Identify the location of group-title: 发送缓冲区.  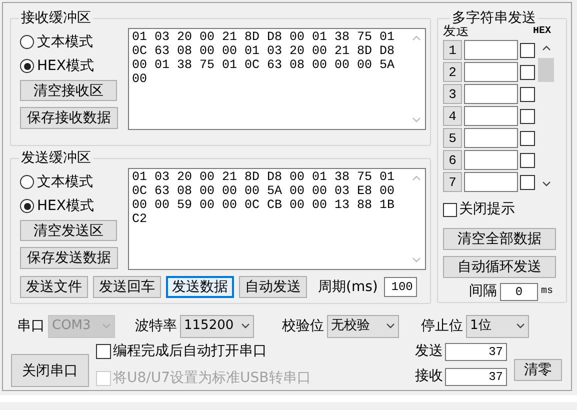
(56, 158).